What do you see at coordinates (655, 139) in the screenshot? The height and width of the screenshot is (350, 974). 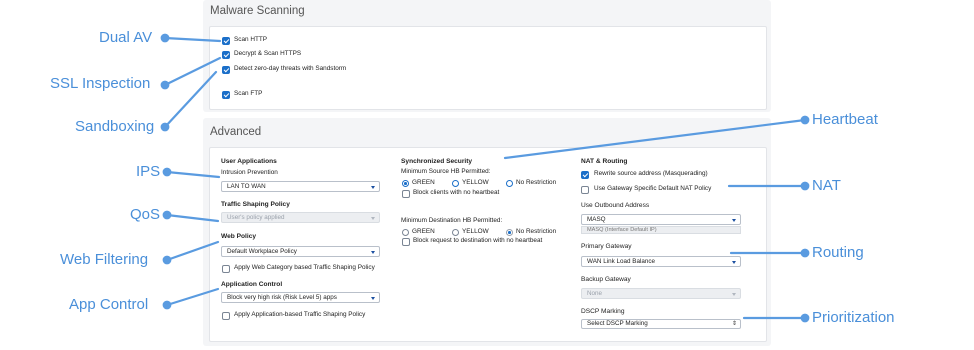 I see `heartbeat-line` at bounding box center [655, 139].